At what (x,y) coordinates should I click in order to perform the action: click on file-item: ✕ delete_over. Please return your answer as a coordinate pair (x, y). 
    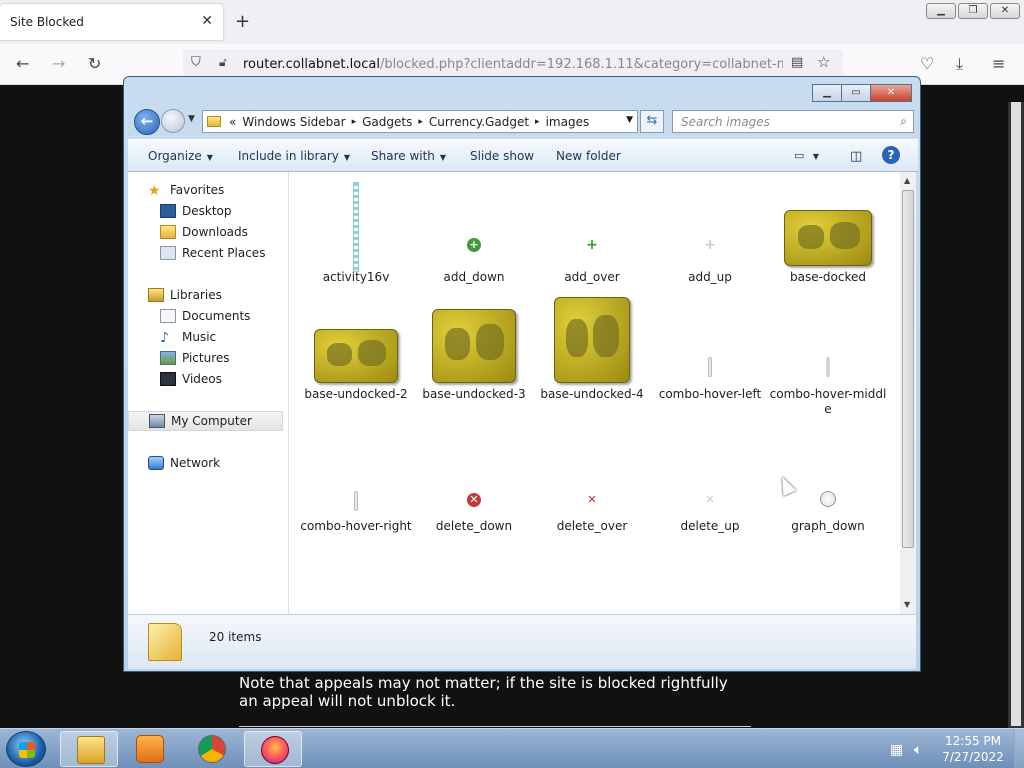
    Looking at the image, I should click on (592, 479).